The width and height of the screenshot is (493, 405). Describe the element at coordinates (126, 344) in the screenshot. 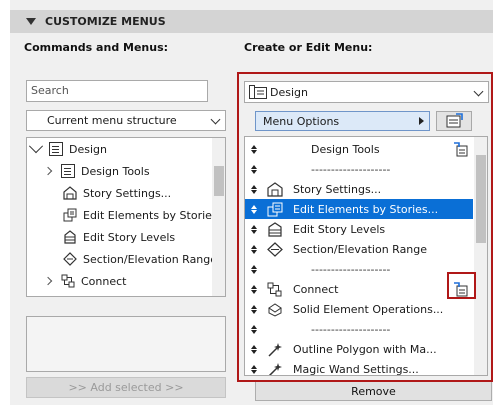

I see `command-description-box` at that location.